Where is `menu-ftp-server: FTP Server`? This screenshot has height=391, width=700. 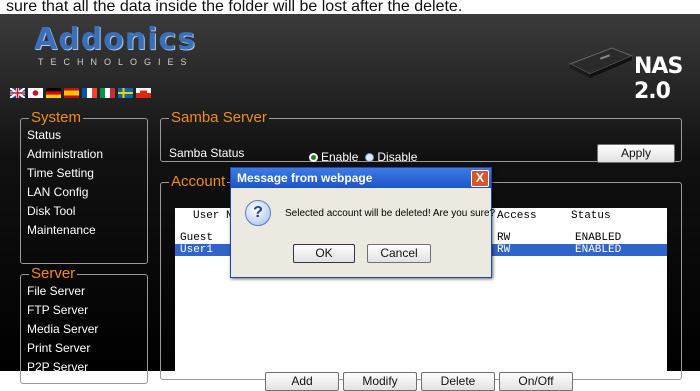
menu-ftp-server: FTP Server is located at coordinates (84, 310).